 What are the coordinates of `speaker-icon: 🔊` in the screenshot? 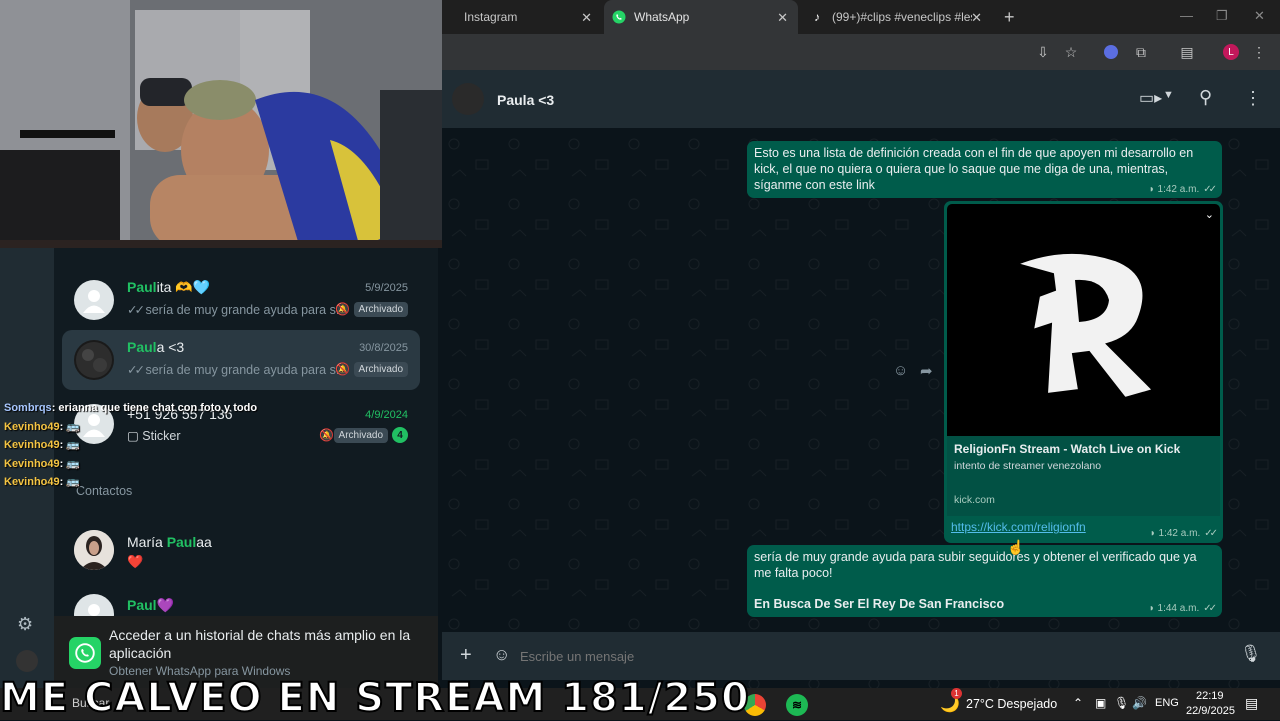 It's located at (1139, 703).